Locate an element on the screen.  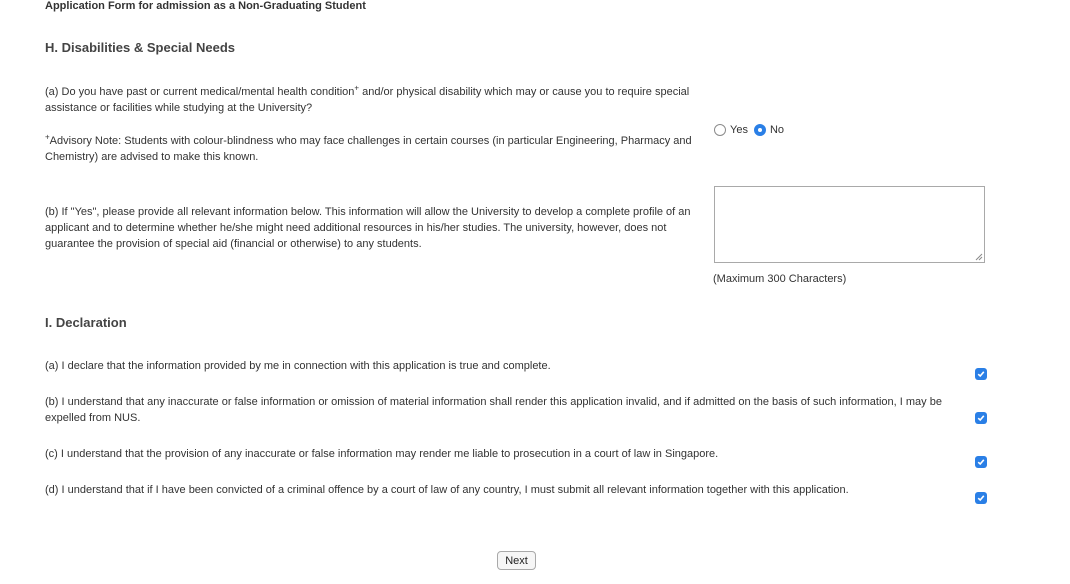
declaration-b-checkbox is located at coordinates (981, 418).